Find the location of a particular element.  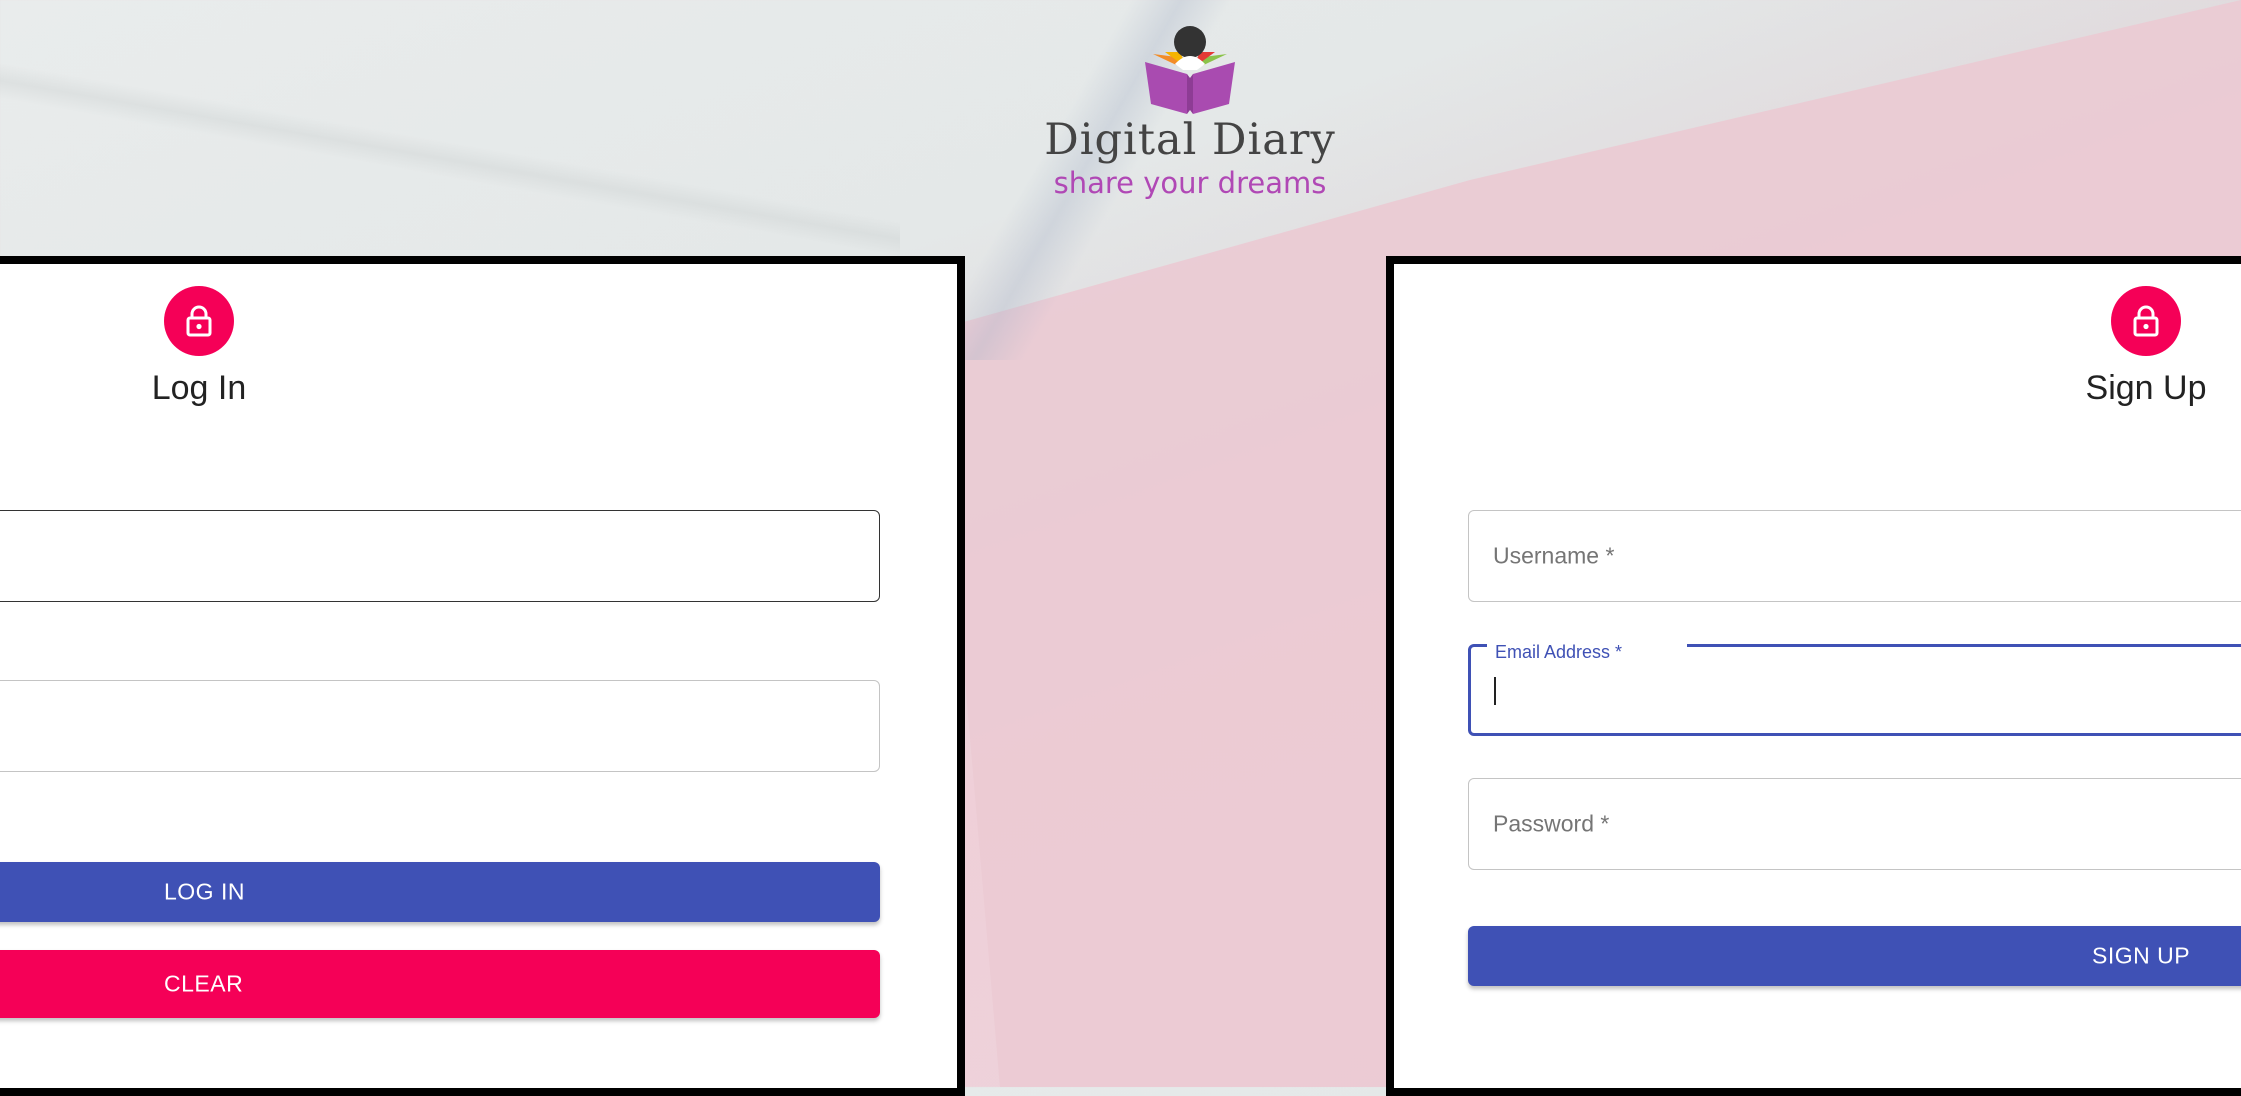

login-password-field is located at coordinates (440, 726).